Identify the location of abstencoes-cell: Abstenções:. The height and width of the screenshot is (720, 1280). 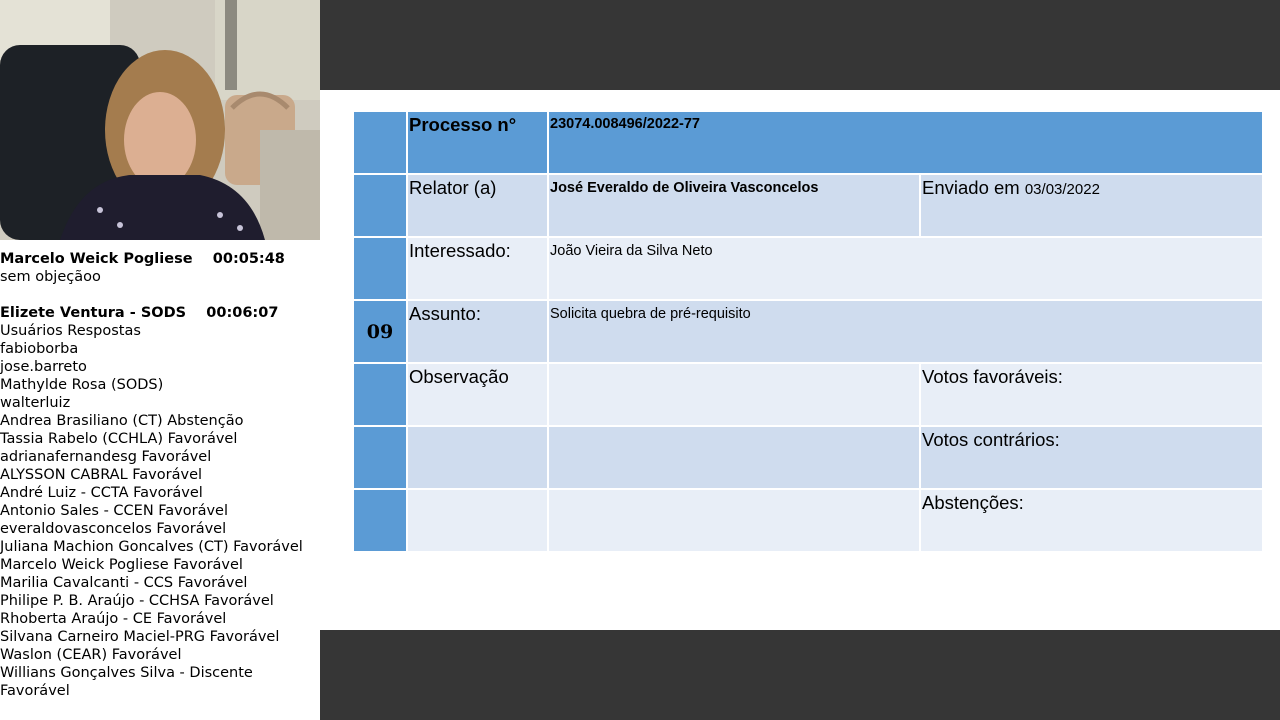
(1091, 520).